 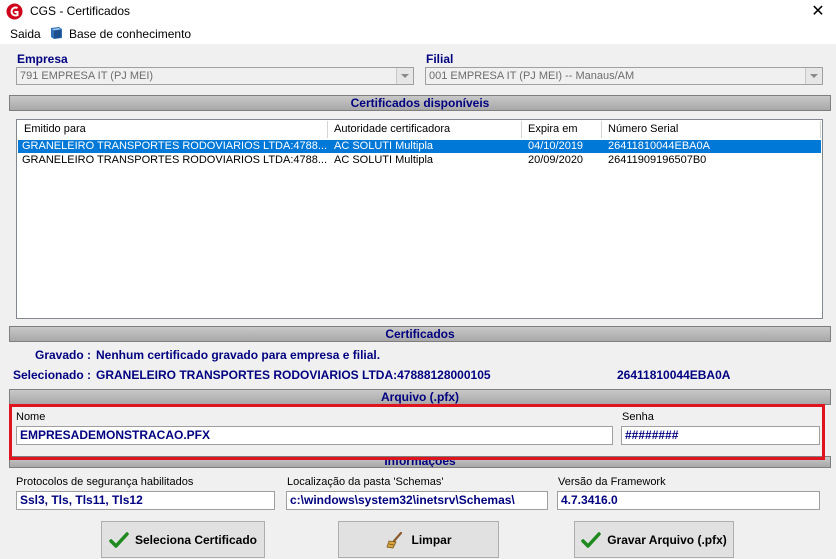 What do you see at coordinates (173, 129) in the screenshot?
I see `column-header-emitido: Emitido para` at bounding box center [173, 129].